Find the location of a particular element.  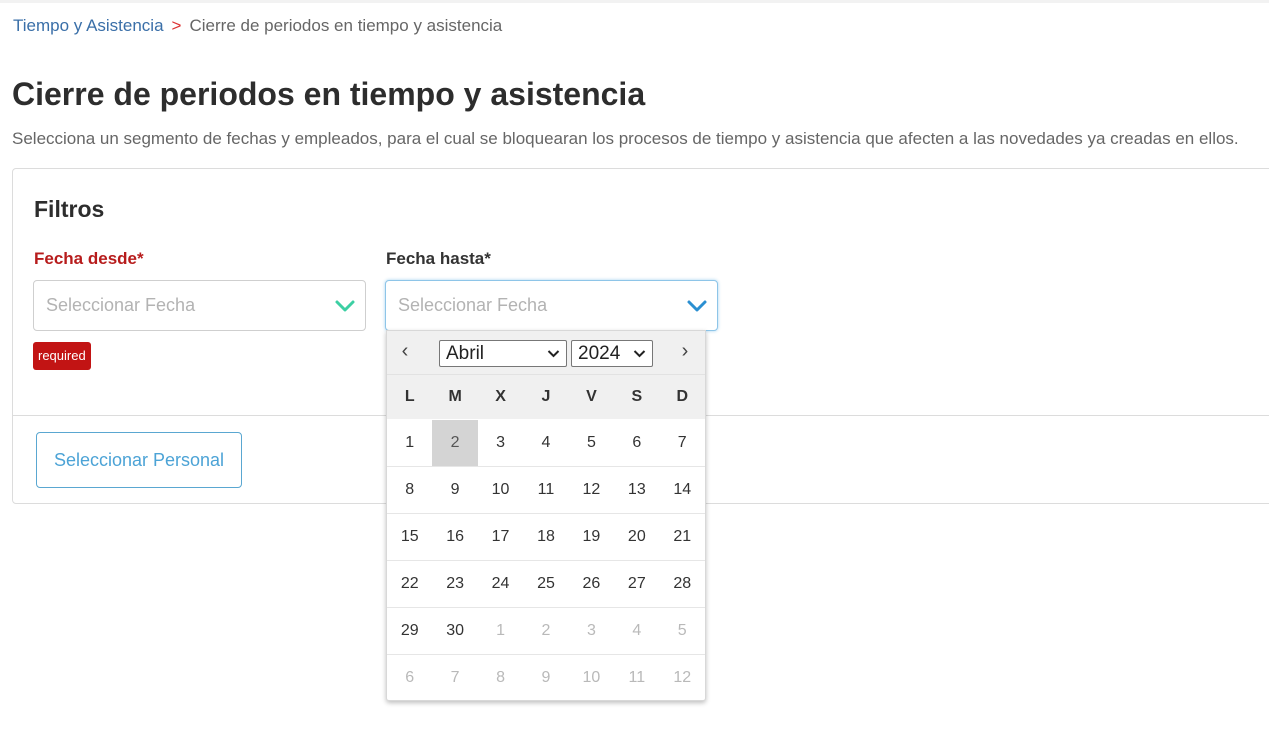

calendar-day: 19 is located at coordinates (591, 537).